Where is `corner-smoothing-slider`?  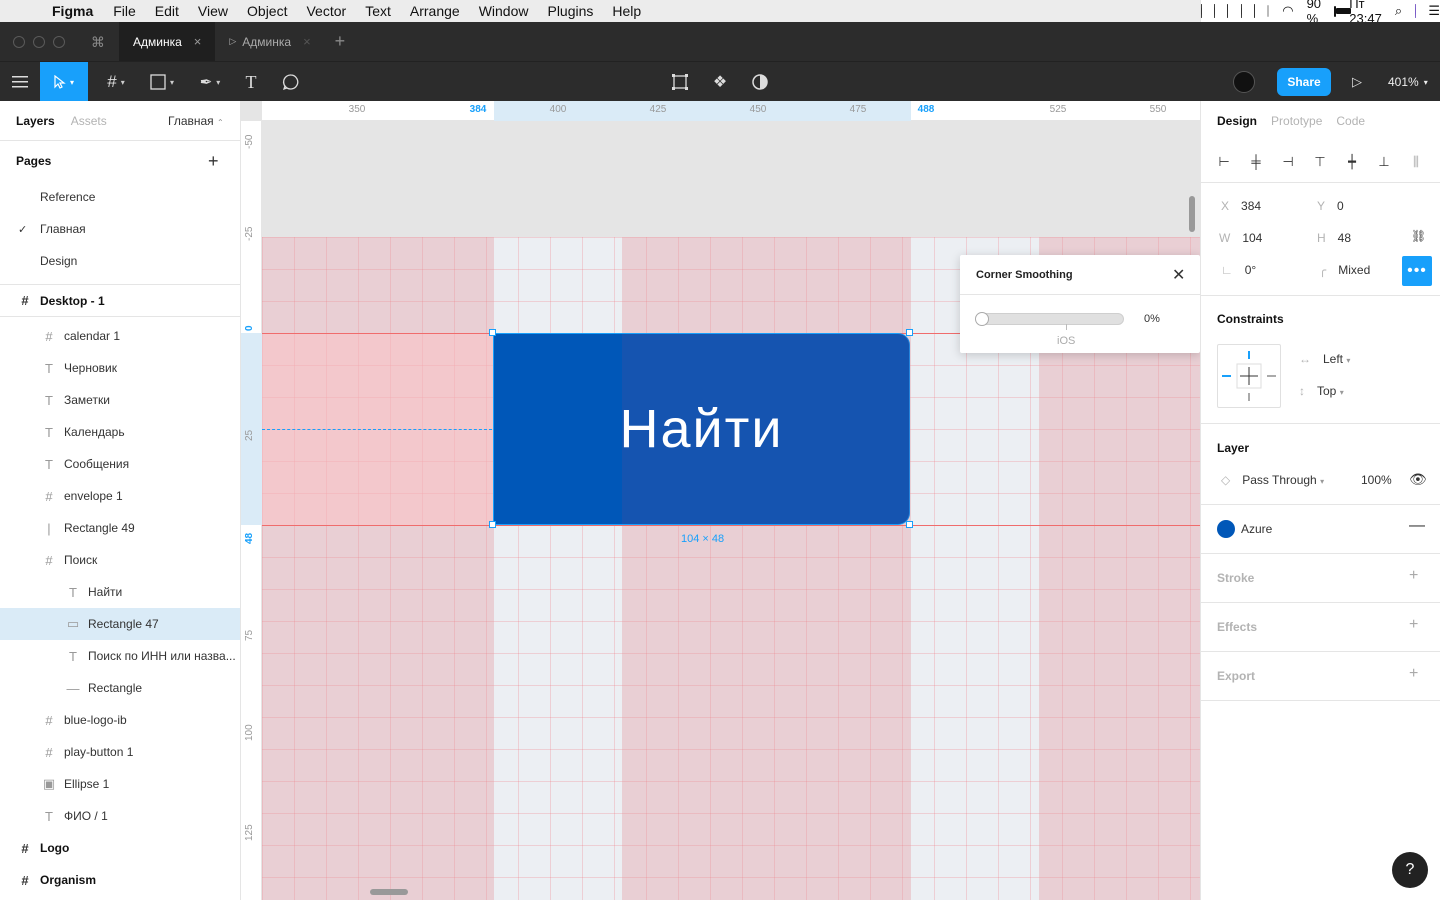 corner-smoothing-slider is located at coordinates (1049, 321).